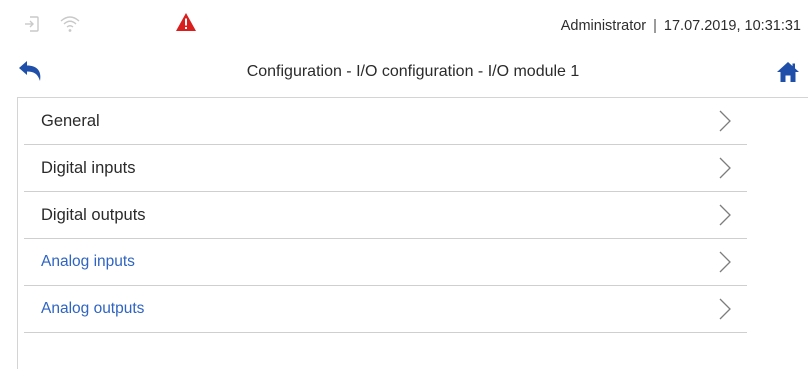  Describe the element at coordinates (88, 261) in the screenshot. I see `menu-item-label: Analog inputs` at that location.